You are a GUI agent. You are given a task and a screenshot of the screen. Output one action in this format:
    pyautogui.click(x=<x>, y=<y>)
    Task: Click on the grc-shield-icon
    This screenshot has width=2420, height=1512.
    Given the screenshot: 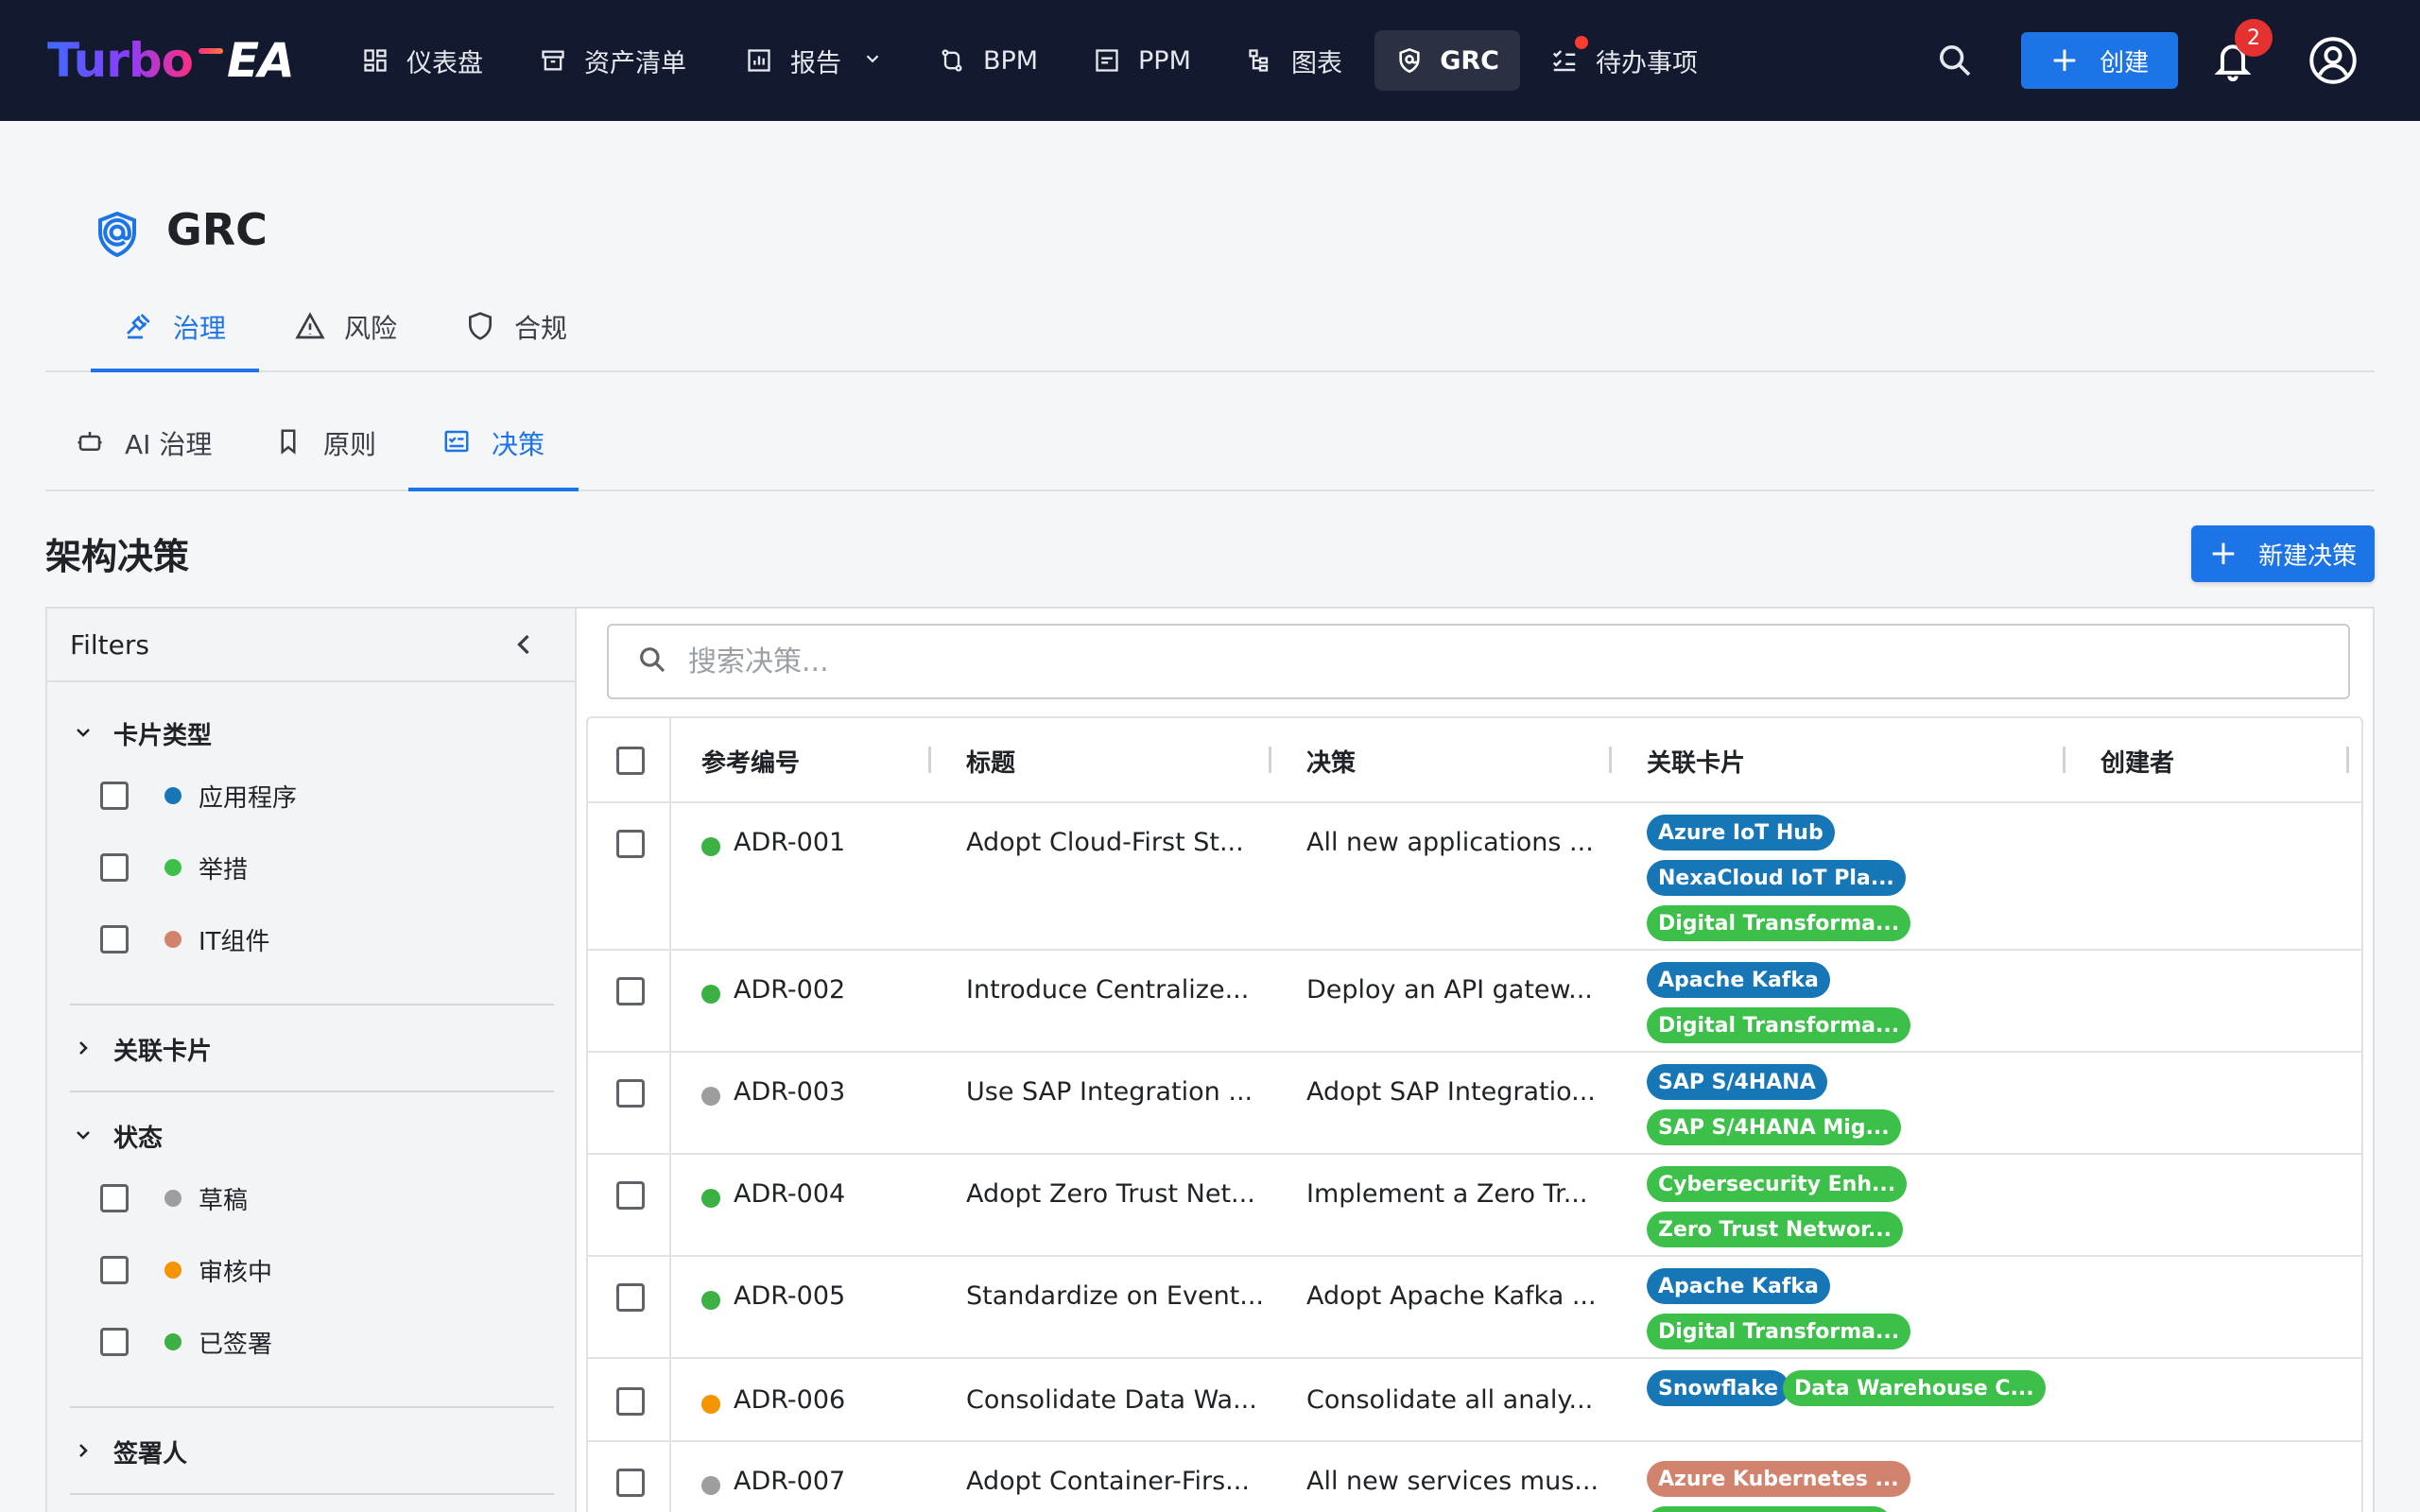 What is the action you would take?
    pyautogui.click(x=1409, y=60)
    